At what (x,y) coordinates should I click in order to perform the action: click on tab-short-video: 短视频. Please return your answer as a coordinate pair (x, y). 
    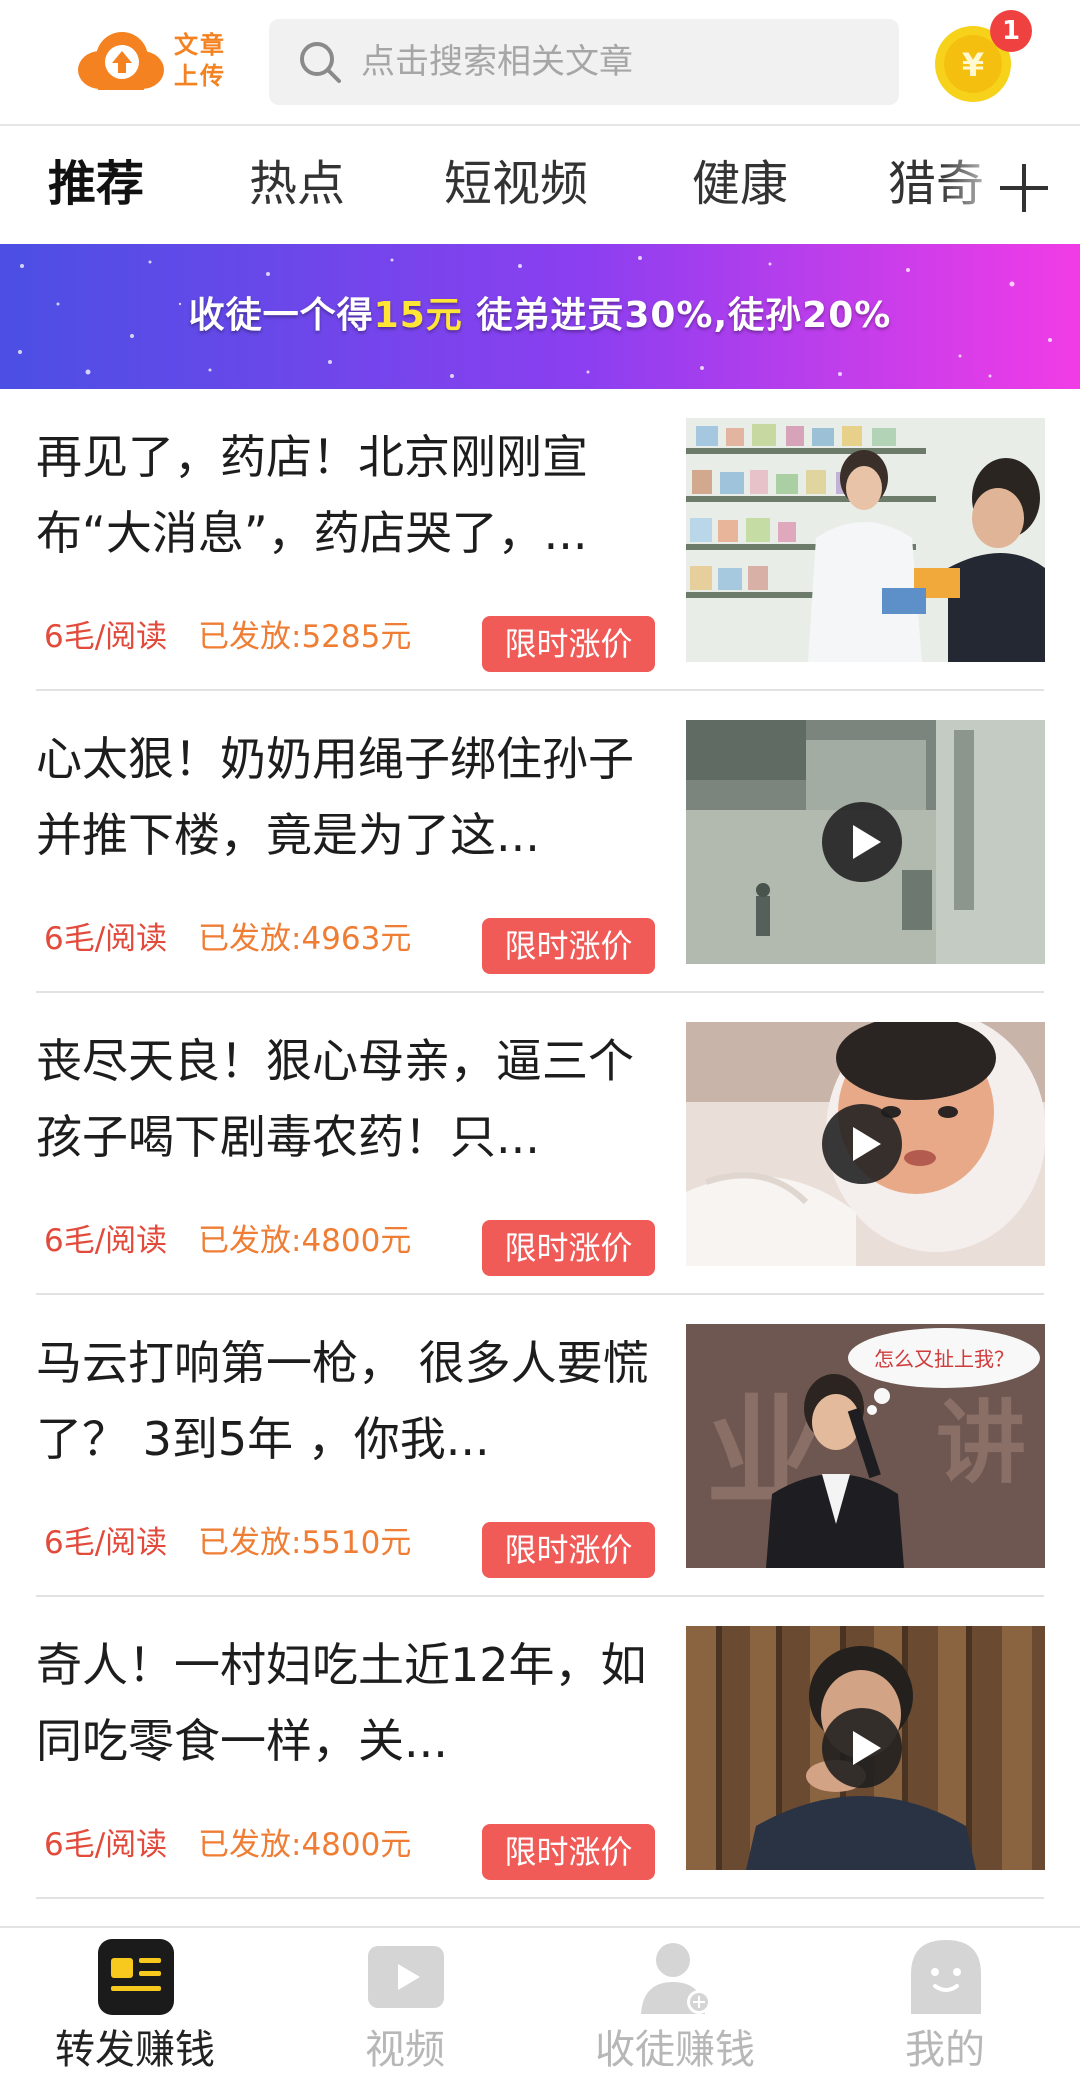
    Looking at the image, I should click on (516, 184).